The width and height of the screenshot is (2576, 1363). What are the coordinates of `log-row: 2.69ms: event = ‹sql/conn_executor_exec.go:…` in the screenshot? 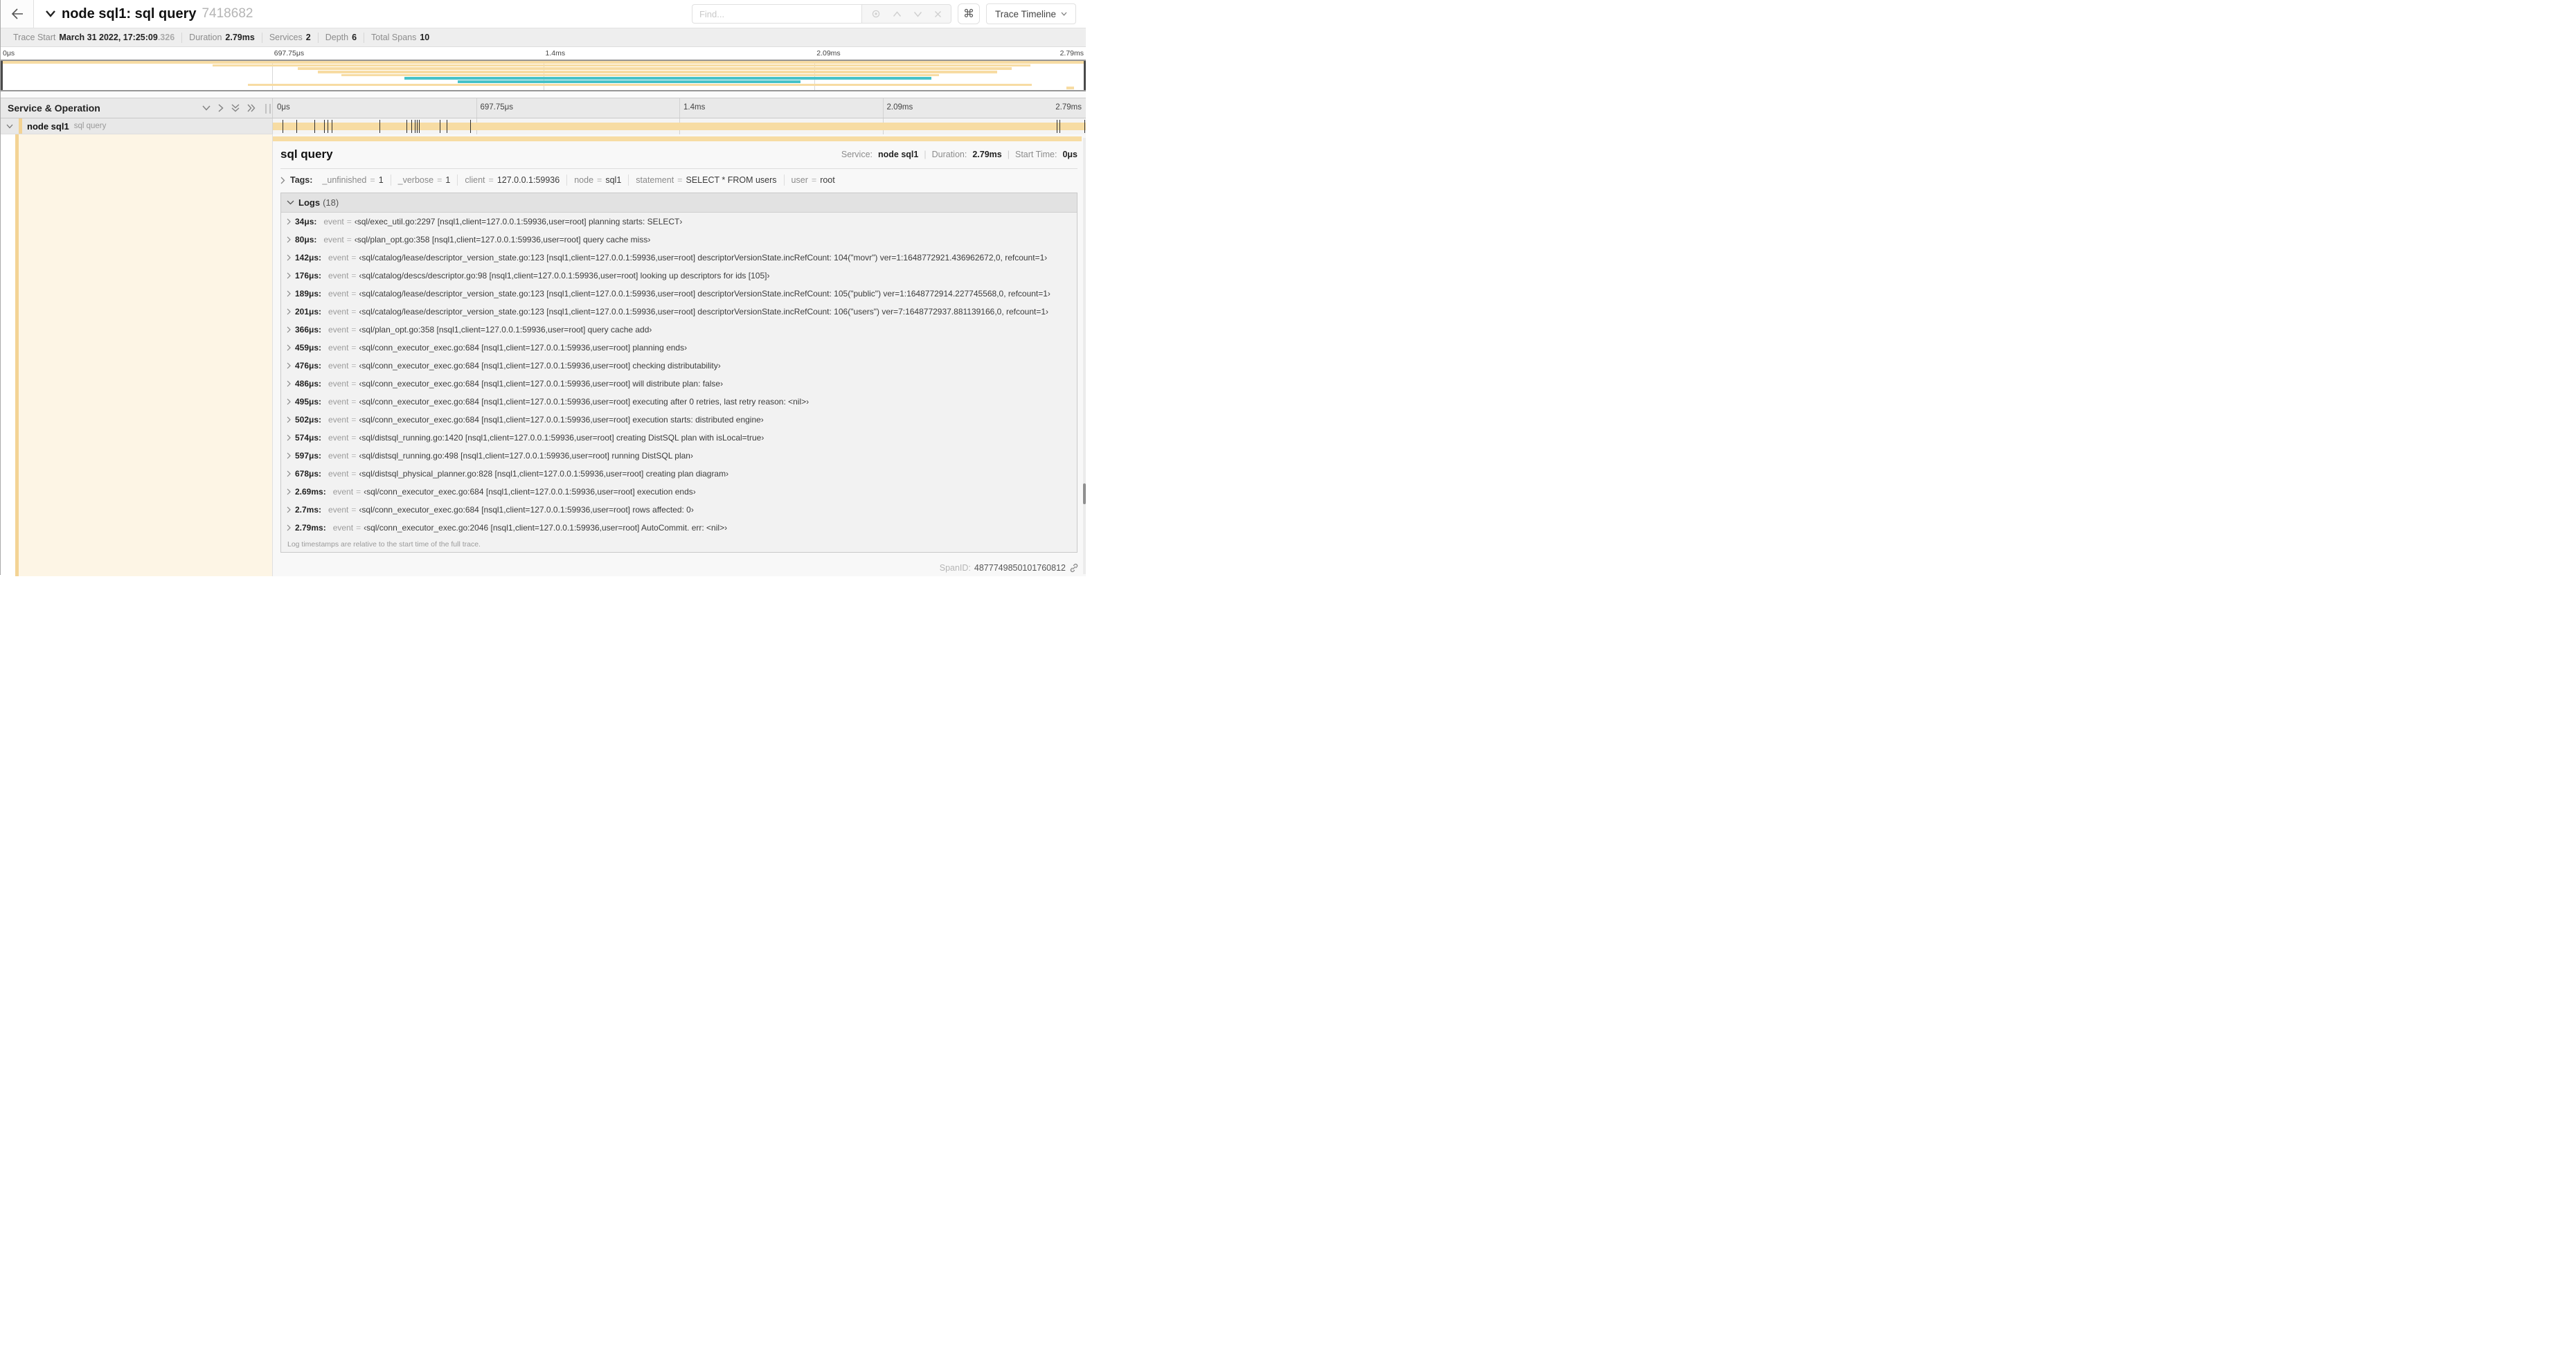 It's located at (679, 492).